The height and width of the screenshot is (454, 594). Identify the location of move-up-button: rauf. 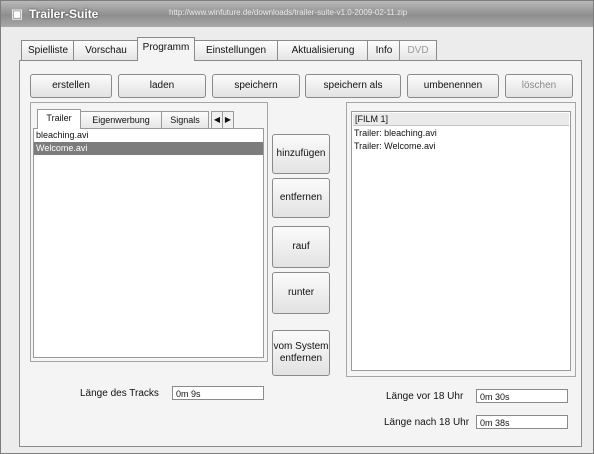
(301, 247).